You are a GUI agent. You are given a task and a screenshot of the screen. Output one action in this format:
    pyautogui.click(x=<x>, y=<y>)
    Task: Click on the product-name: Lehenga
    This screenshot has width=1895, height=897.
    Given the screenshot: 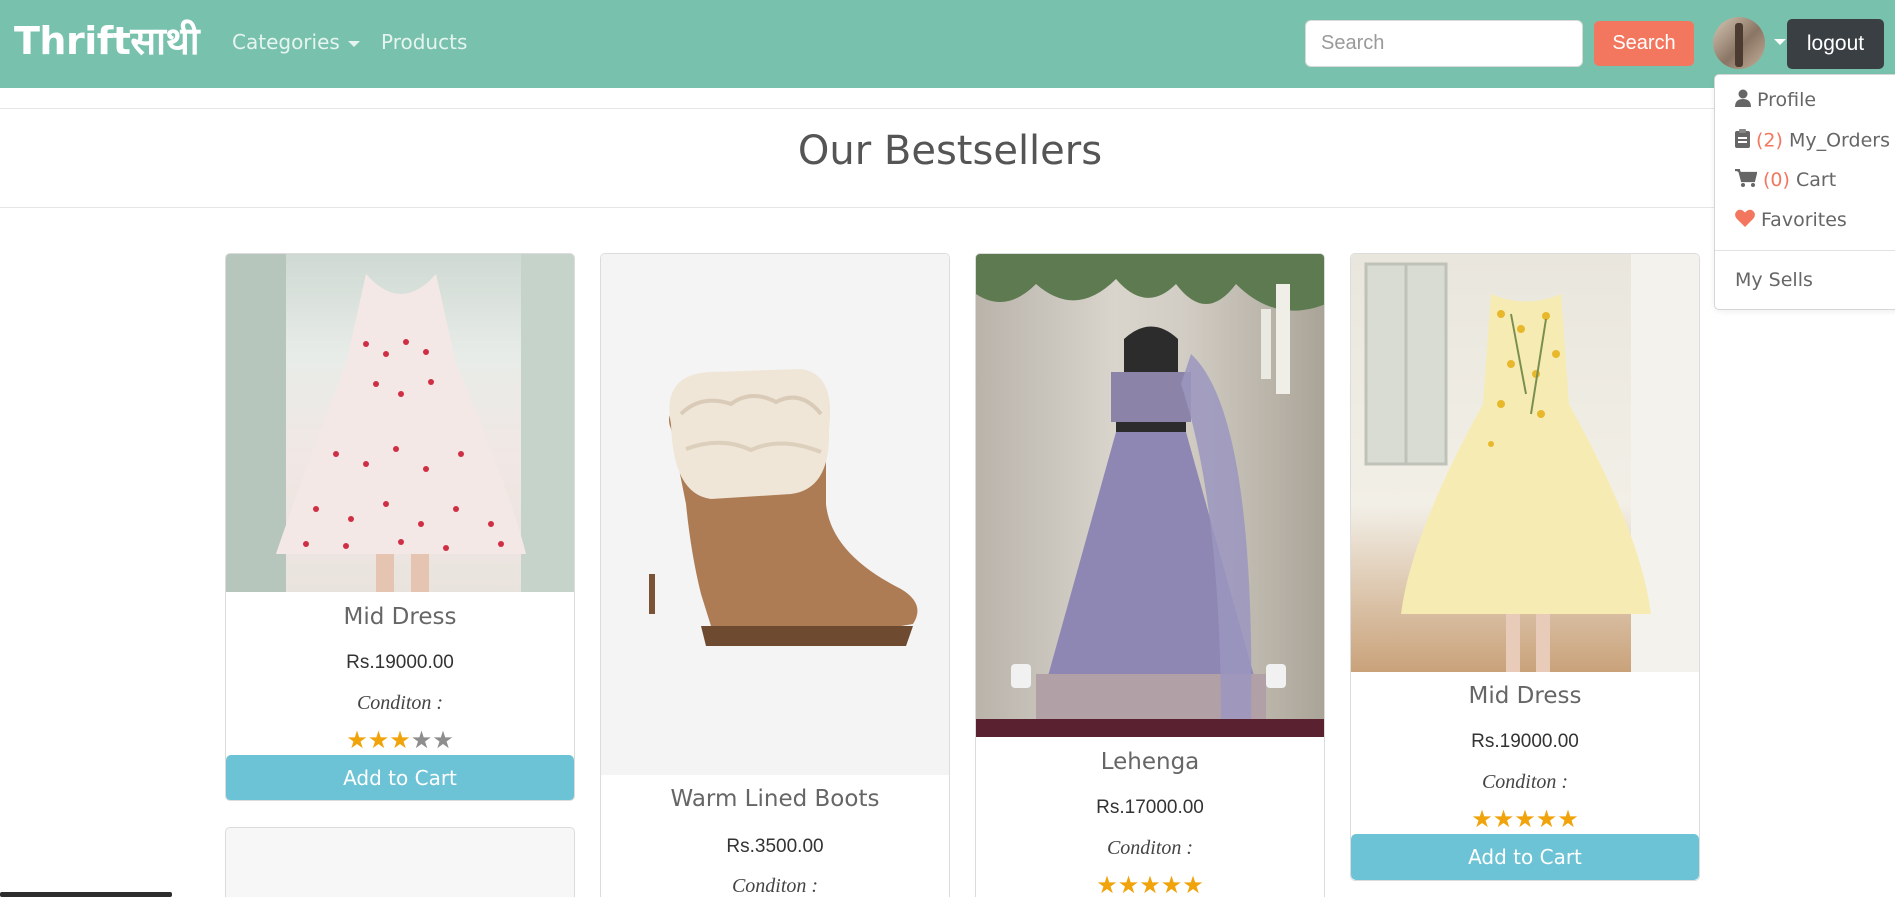 What is the action you would take?
    pyautogui.click(x=1150, y=762)
    